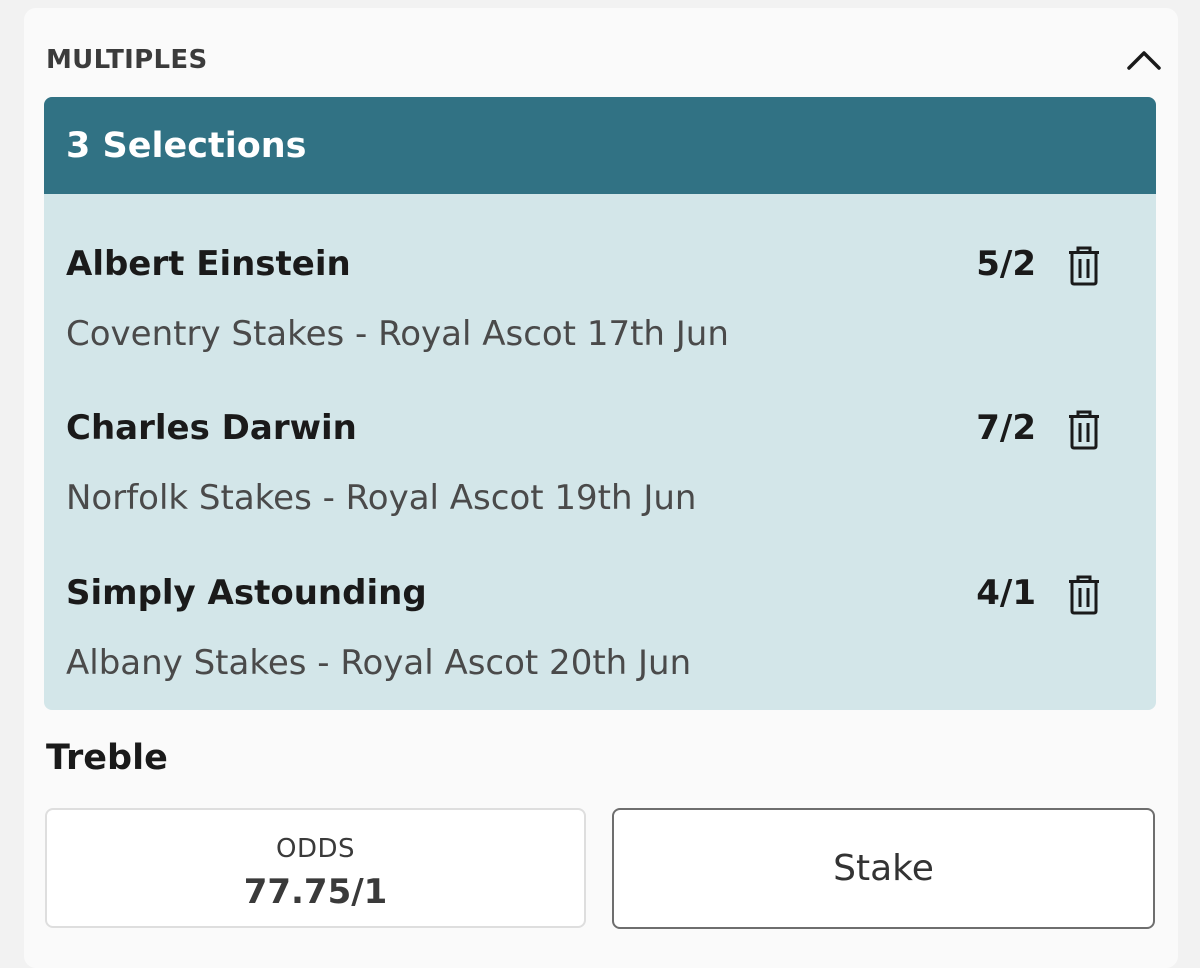 The image size is (1200, 968). I want to click on selection-odds: 4/1, so click(1006, 593).